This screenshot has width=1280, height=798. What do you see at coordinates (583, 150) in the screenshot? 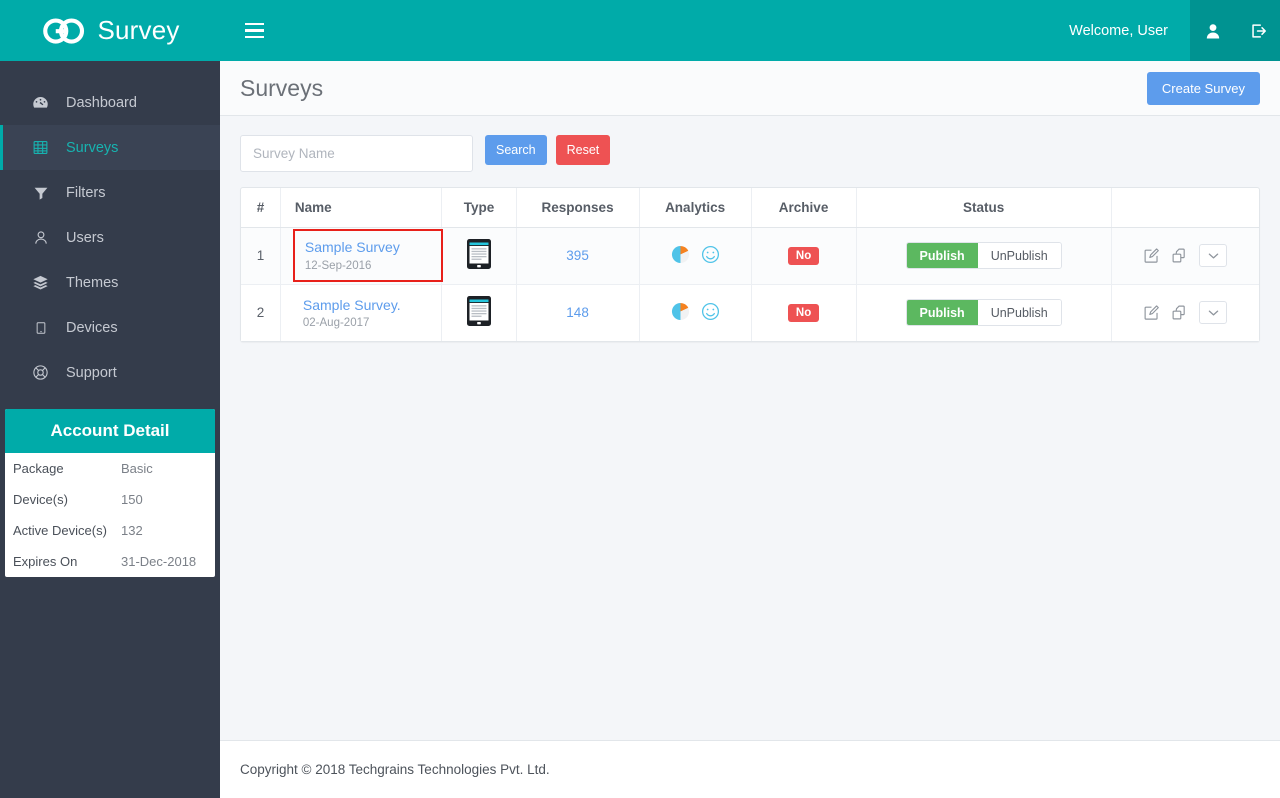
I see `reset-button: Reset` at bounding box center [583, 150].